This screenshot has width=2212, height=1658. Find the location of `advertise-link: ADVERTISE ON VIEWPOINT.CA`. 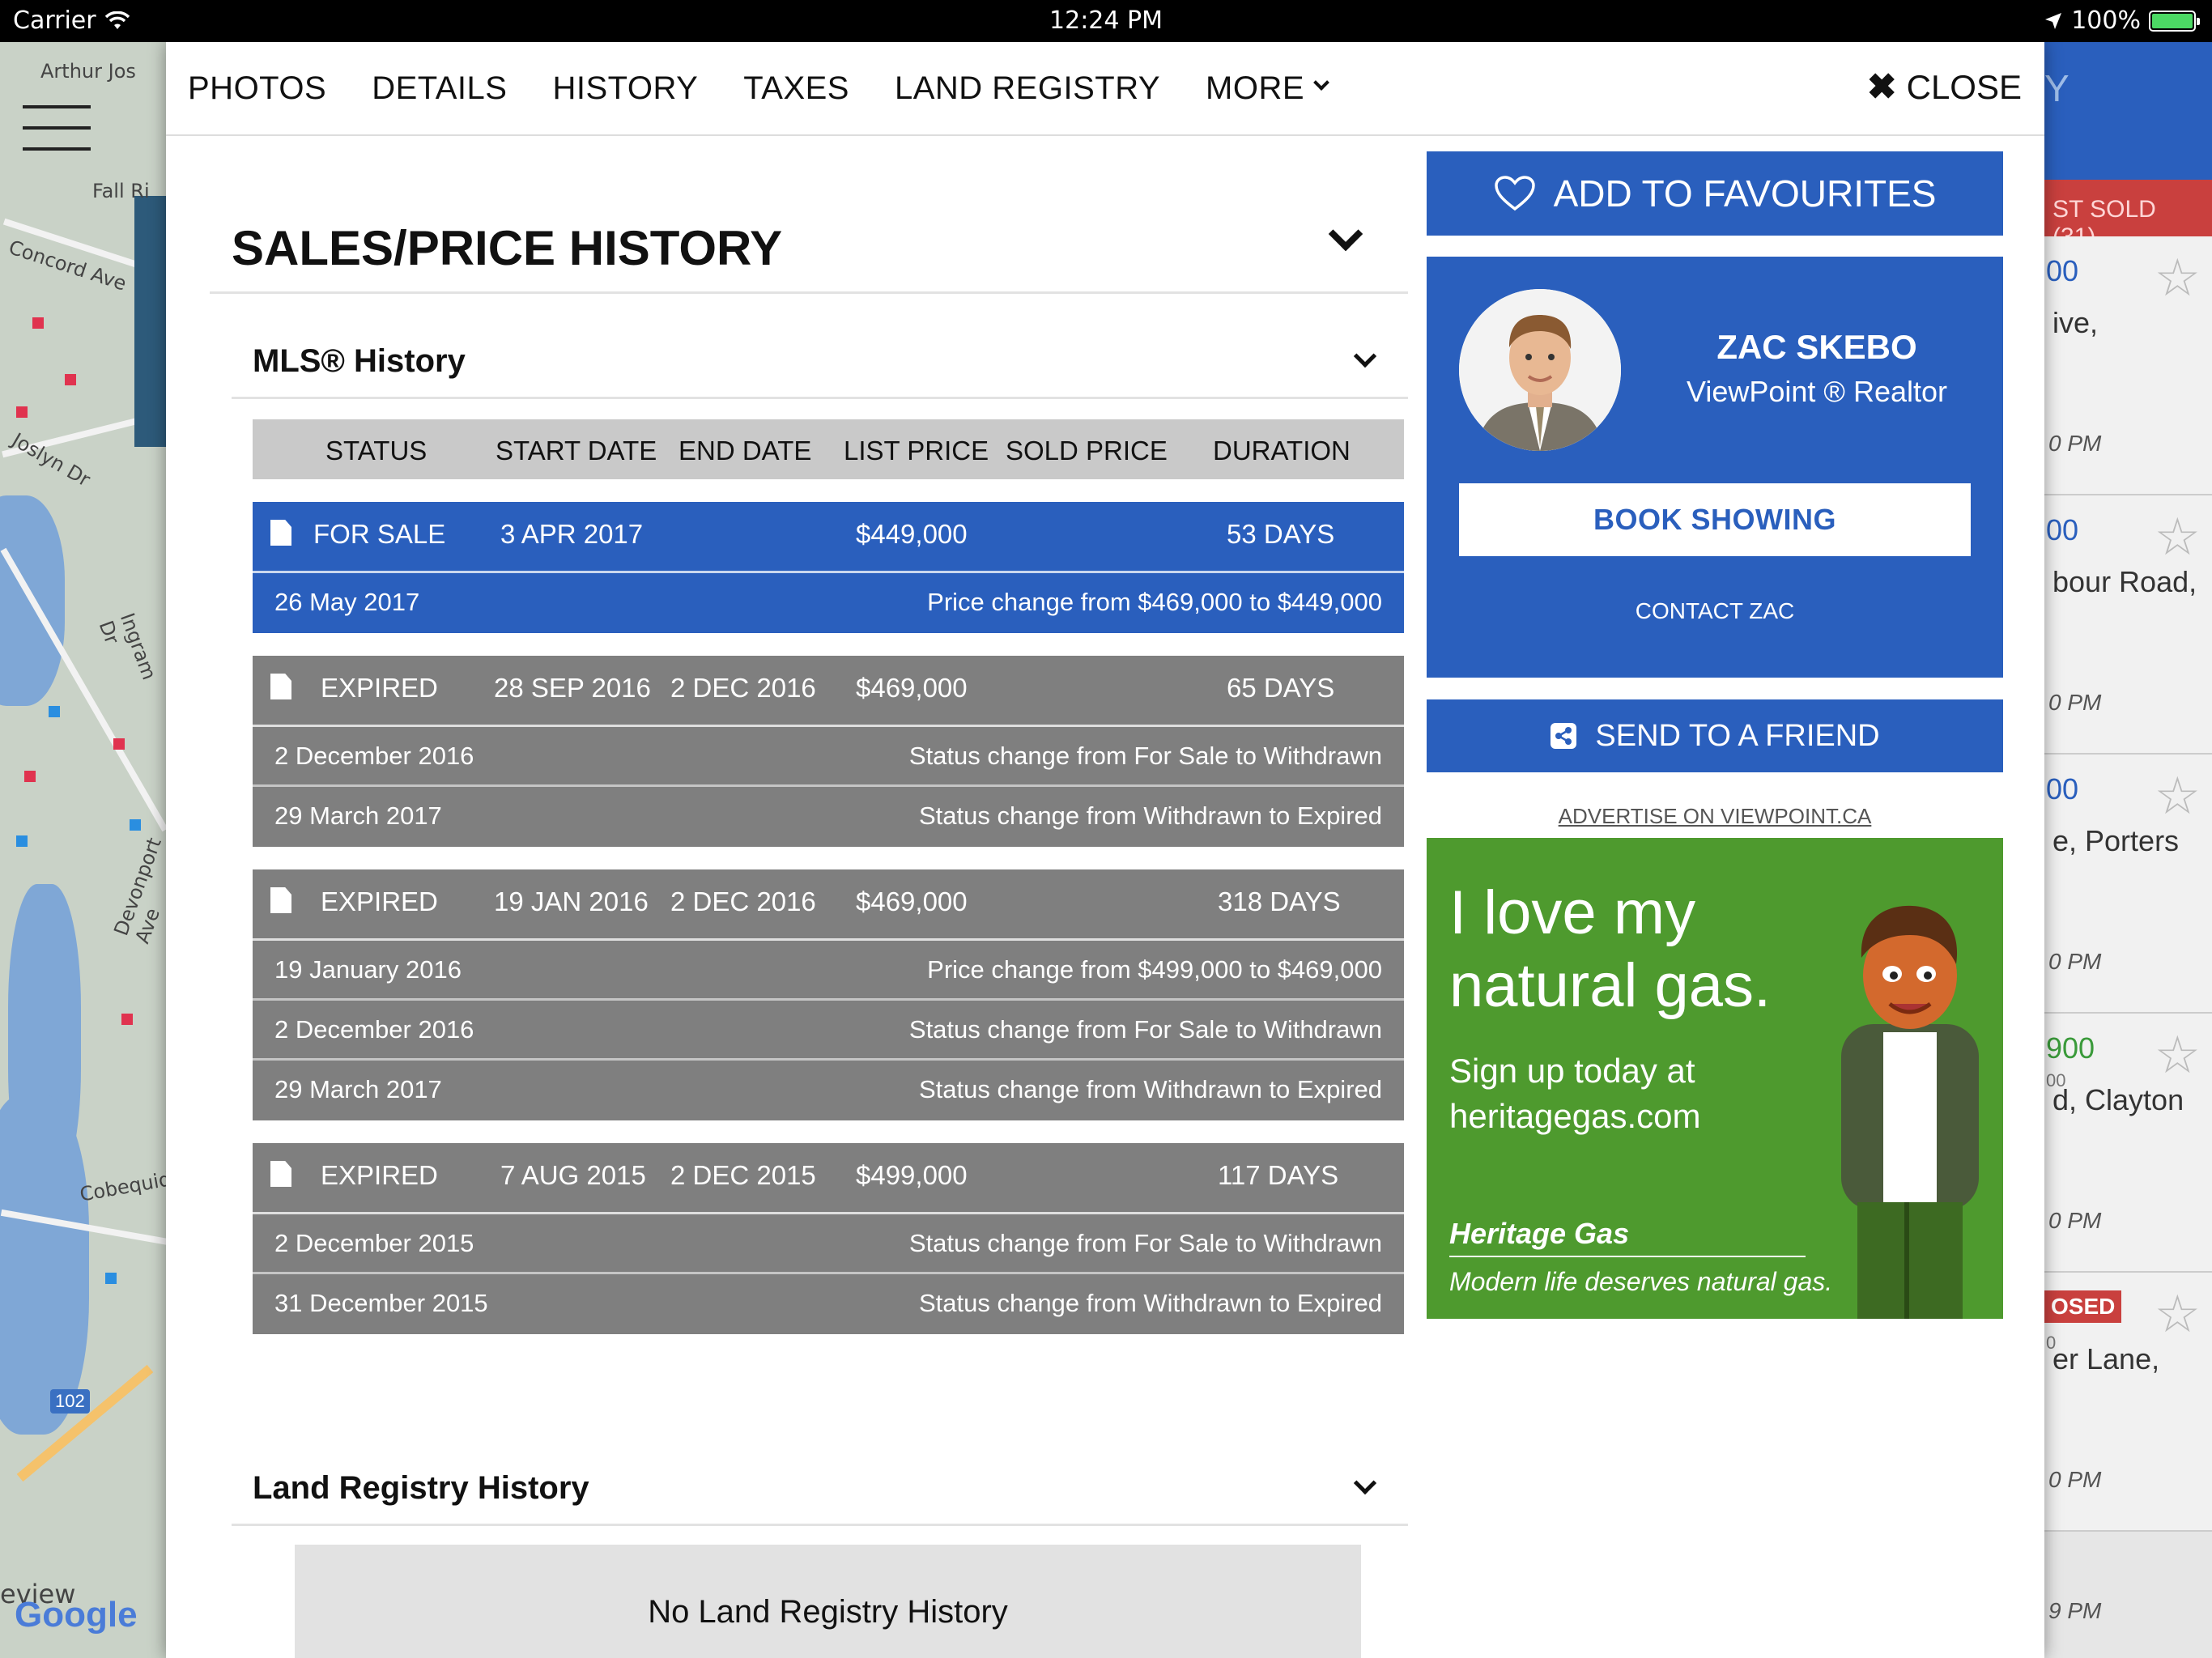

advertise-link: ADVERTISE ON VIEWPOINT.CA is located at coordinates (1715, 816).